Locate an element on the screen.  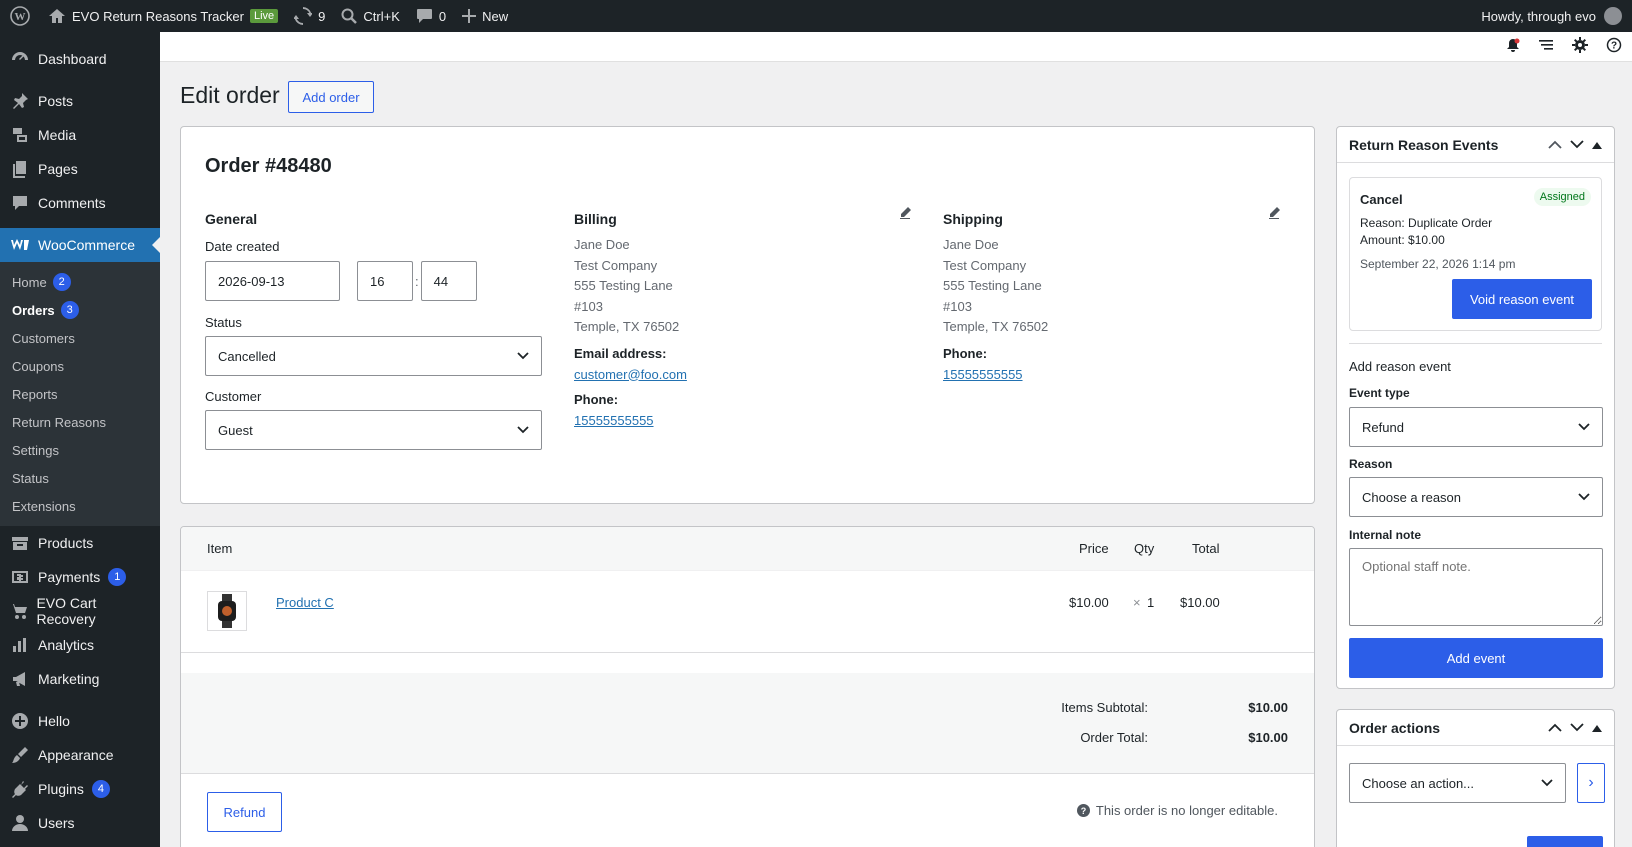
new-content-link: New is located at coordinates (485, 16).